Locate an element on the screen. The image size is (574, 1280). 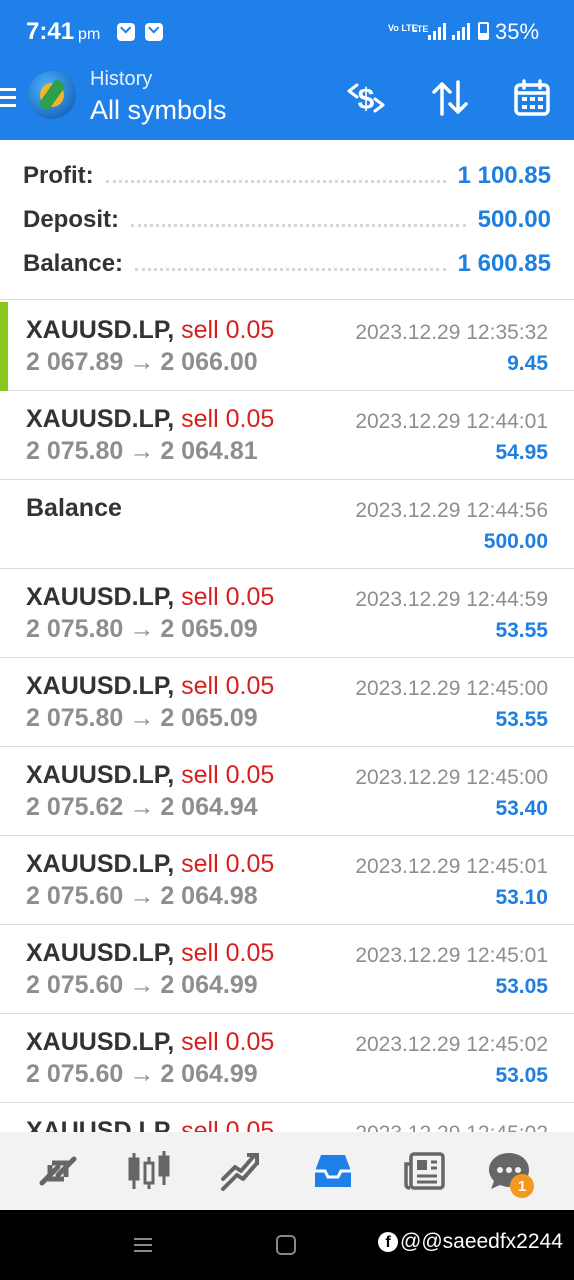
home-button is located at coordinates (286, 1245).